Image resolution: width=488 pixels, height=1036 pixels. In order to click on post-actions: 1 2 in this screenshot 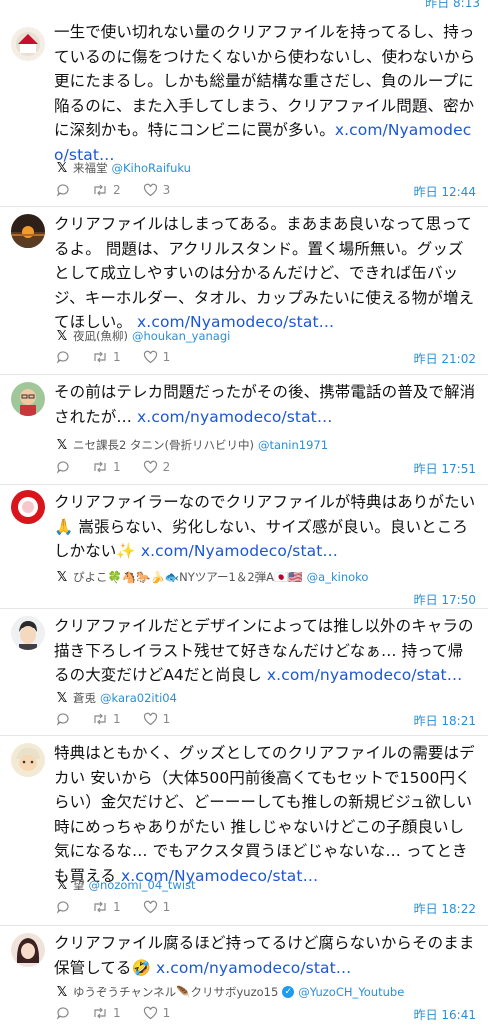, I will do `click(124, 467)`.